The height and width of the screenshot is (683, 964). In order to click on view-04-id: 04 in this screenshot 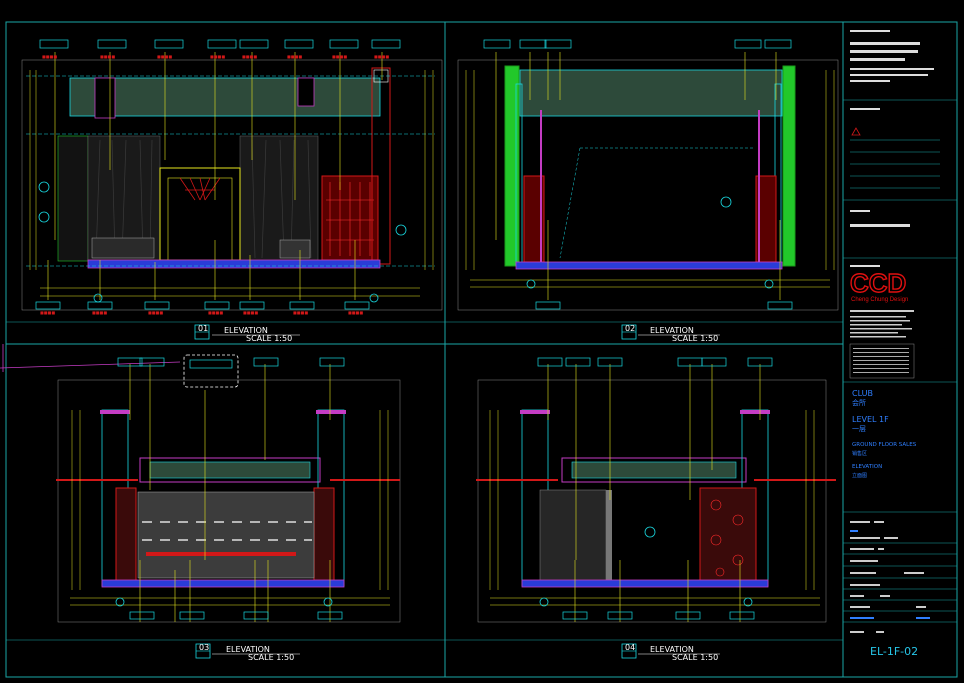, I will do `click(630, 647)`.